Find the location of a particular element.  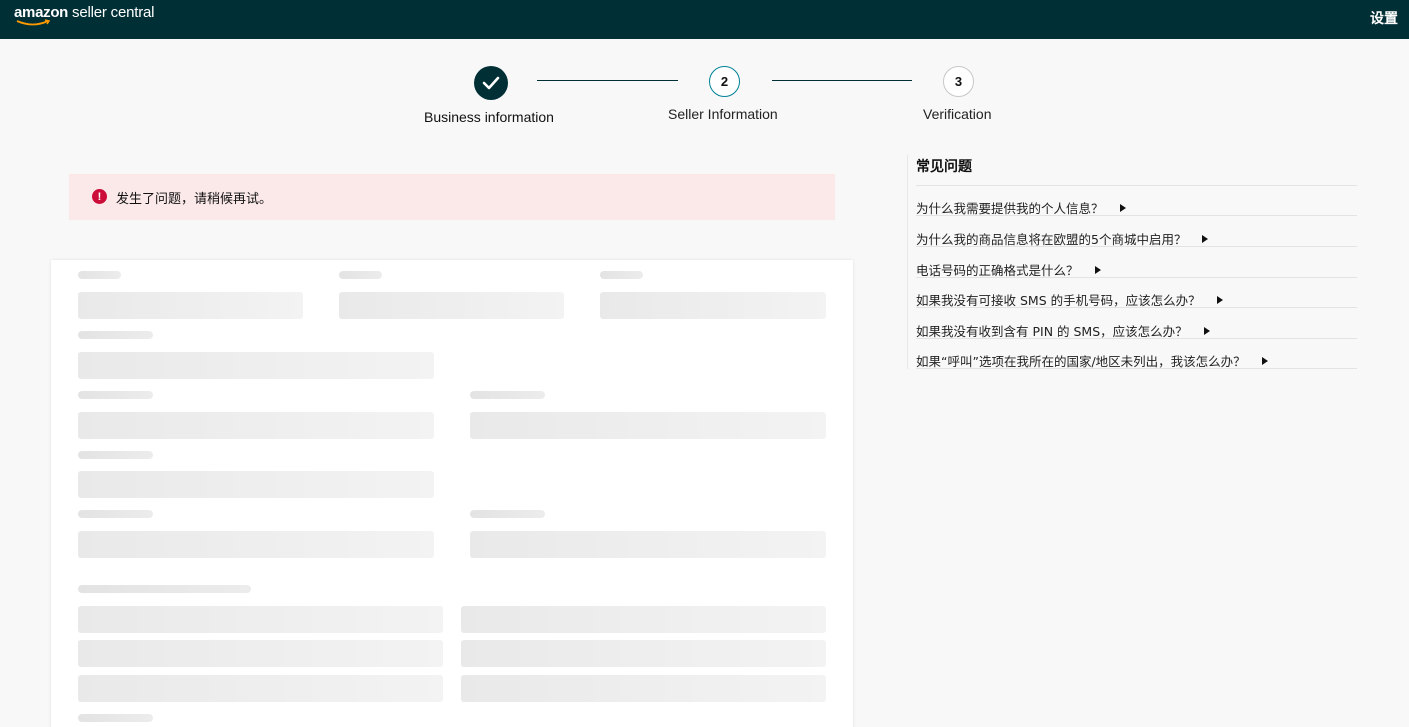

step-business-information-circle is located at coordinates (491, 83).